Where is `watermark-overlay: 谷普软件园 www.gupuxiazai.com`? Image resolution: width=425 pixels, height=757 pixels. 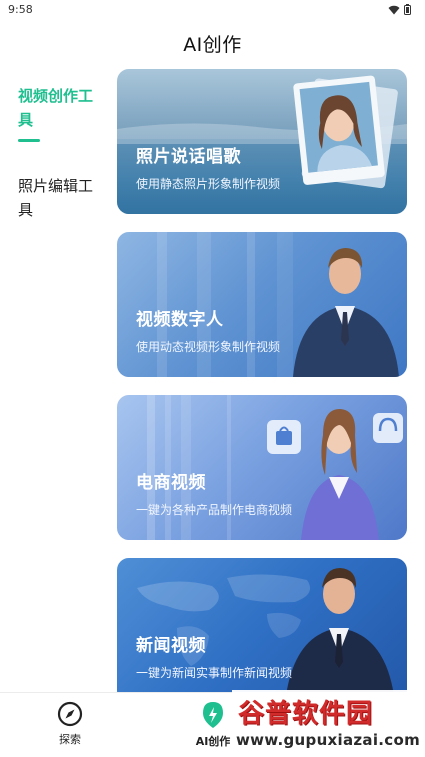 watermark-overlay: 谷普软件园 www.gupuxiazai.com is located at coordinates (328, 723).